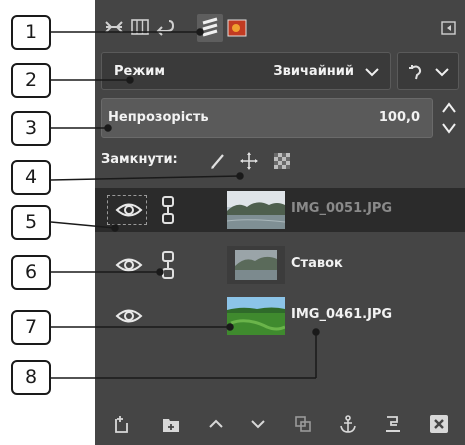 The image size is (465, 445). What do you see at coordinates (280, 424) in the screenshot?
I see `layers-toolbar` at bounding box center [280, 424].